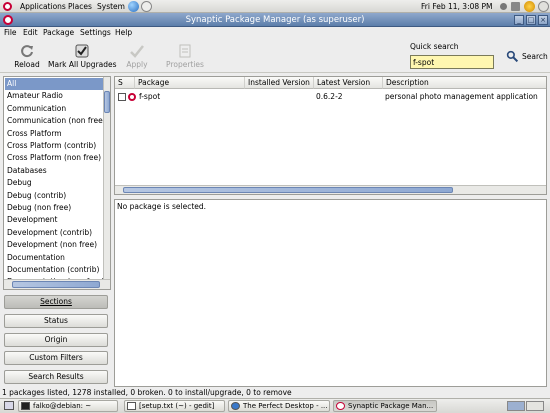 The height and width of the screenshot is (413, 550). What do you see at coordinates (512, 56) in the screenshot?
I see `search-icon` at bounding box center [512, 56].